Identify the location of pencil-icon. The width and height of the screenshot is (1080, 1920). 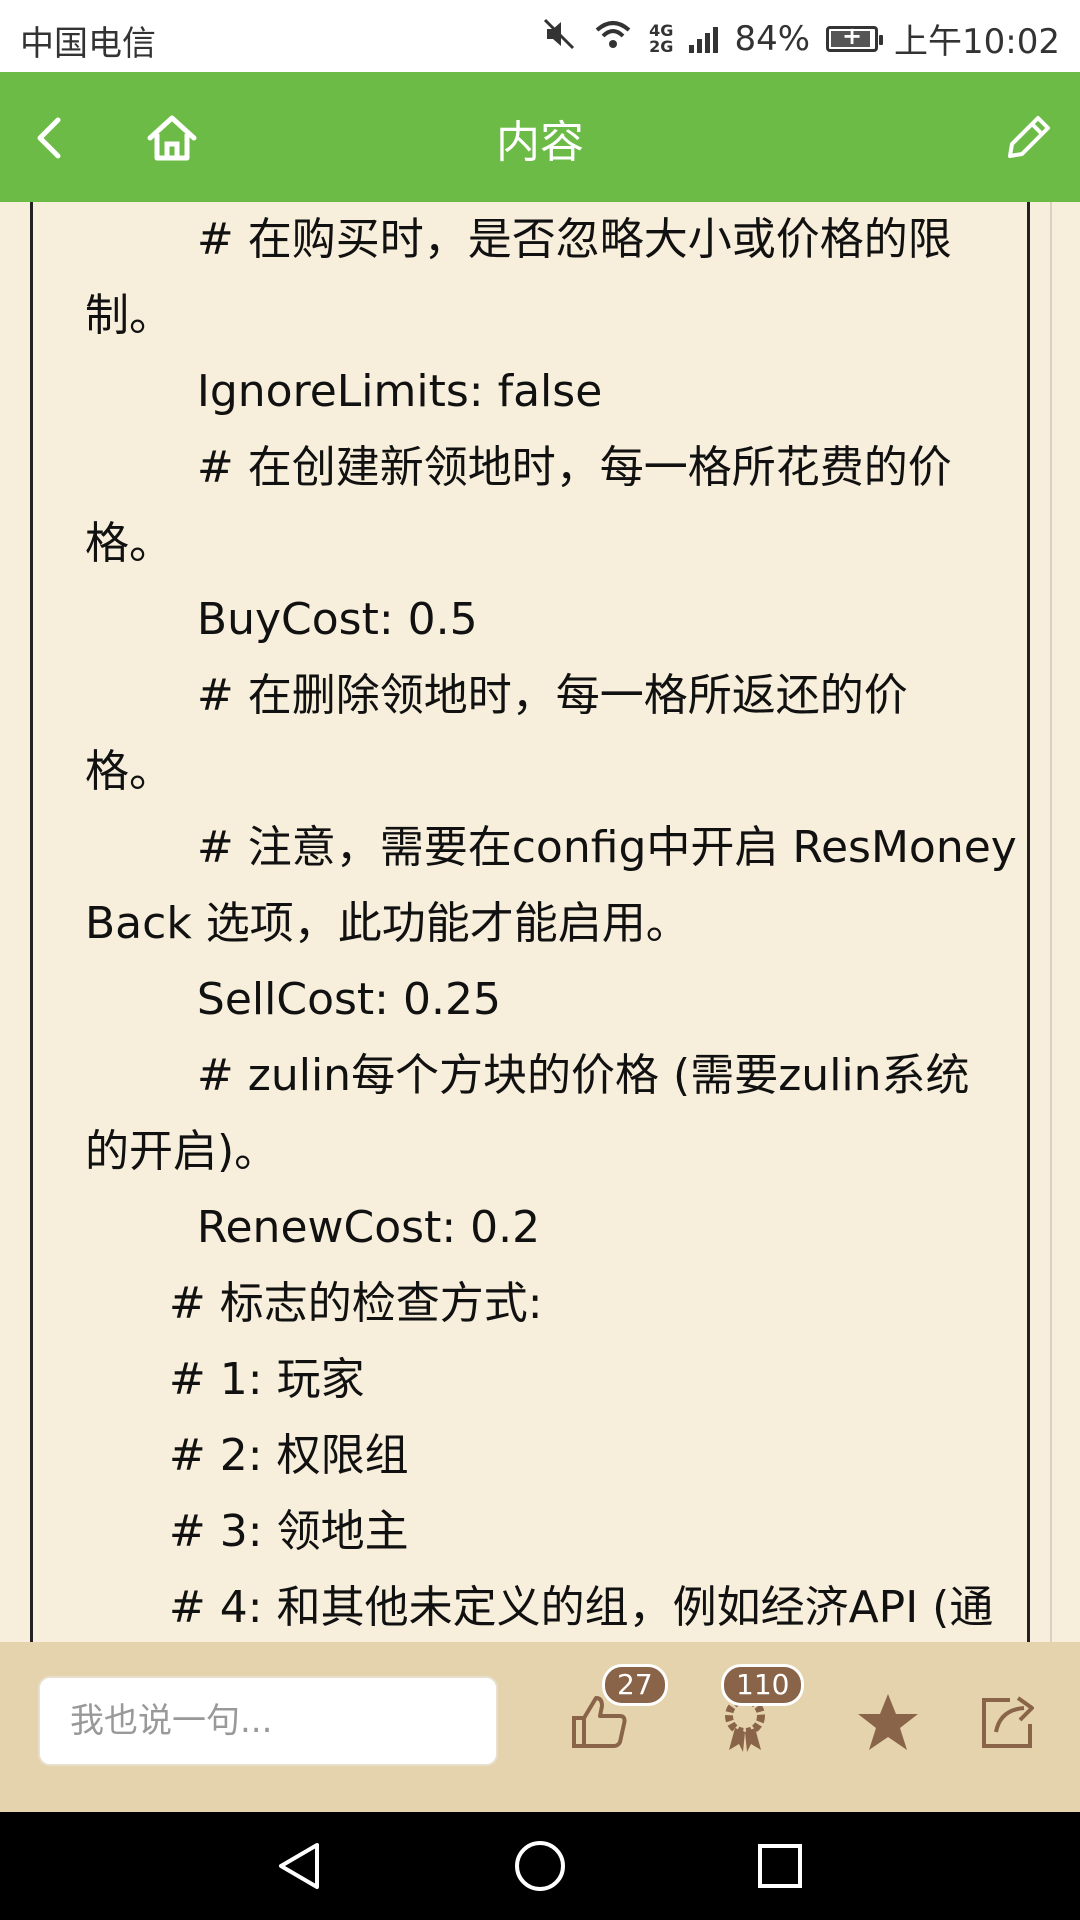
(1029, 137).